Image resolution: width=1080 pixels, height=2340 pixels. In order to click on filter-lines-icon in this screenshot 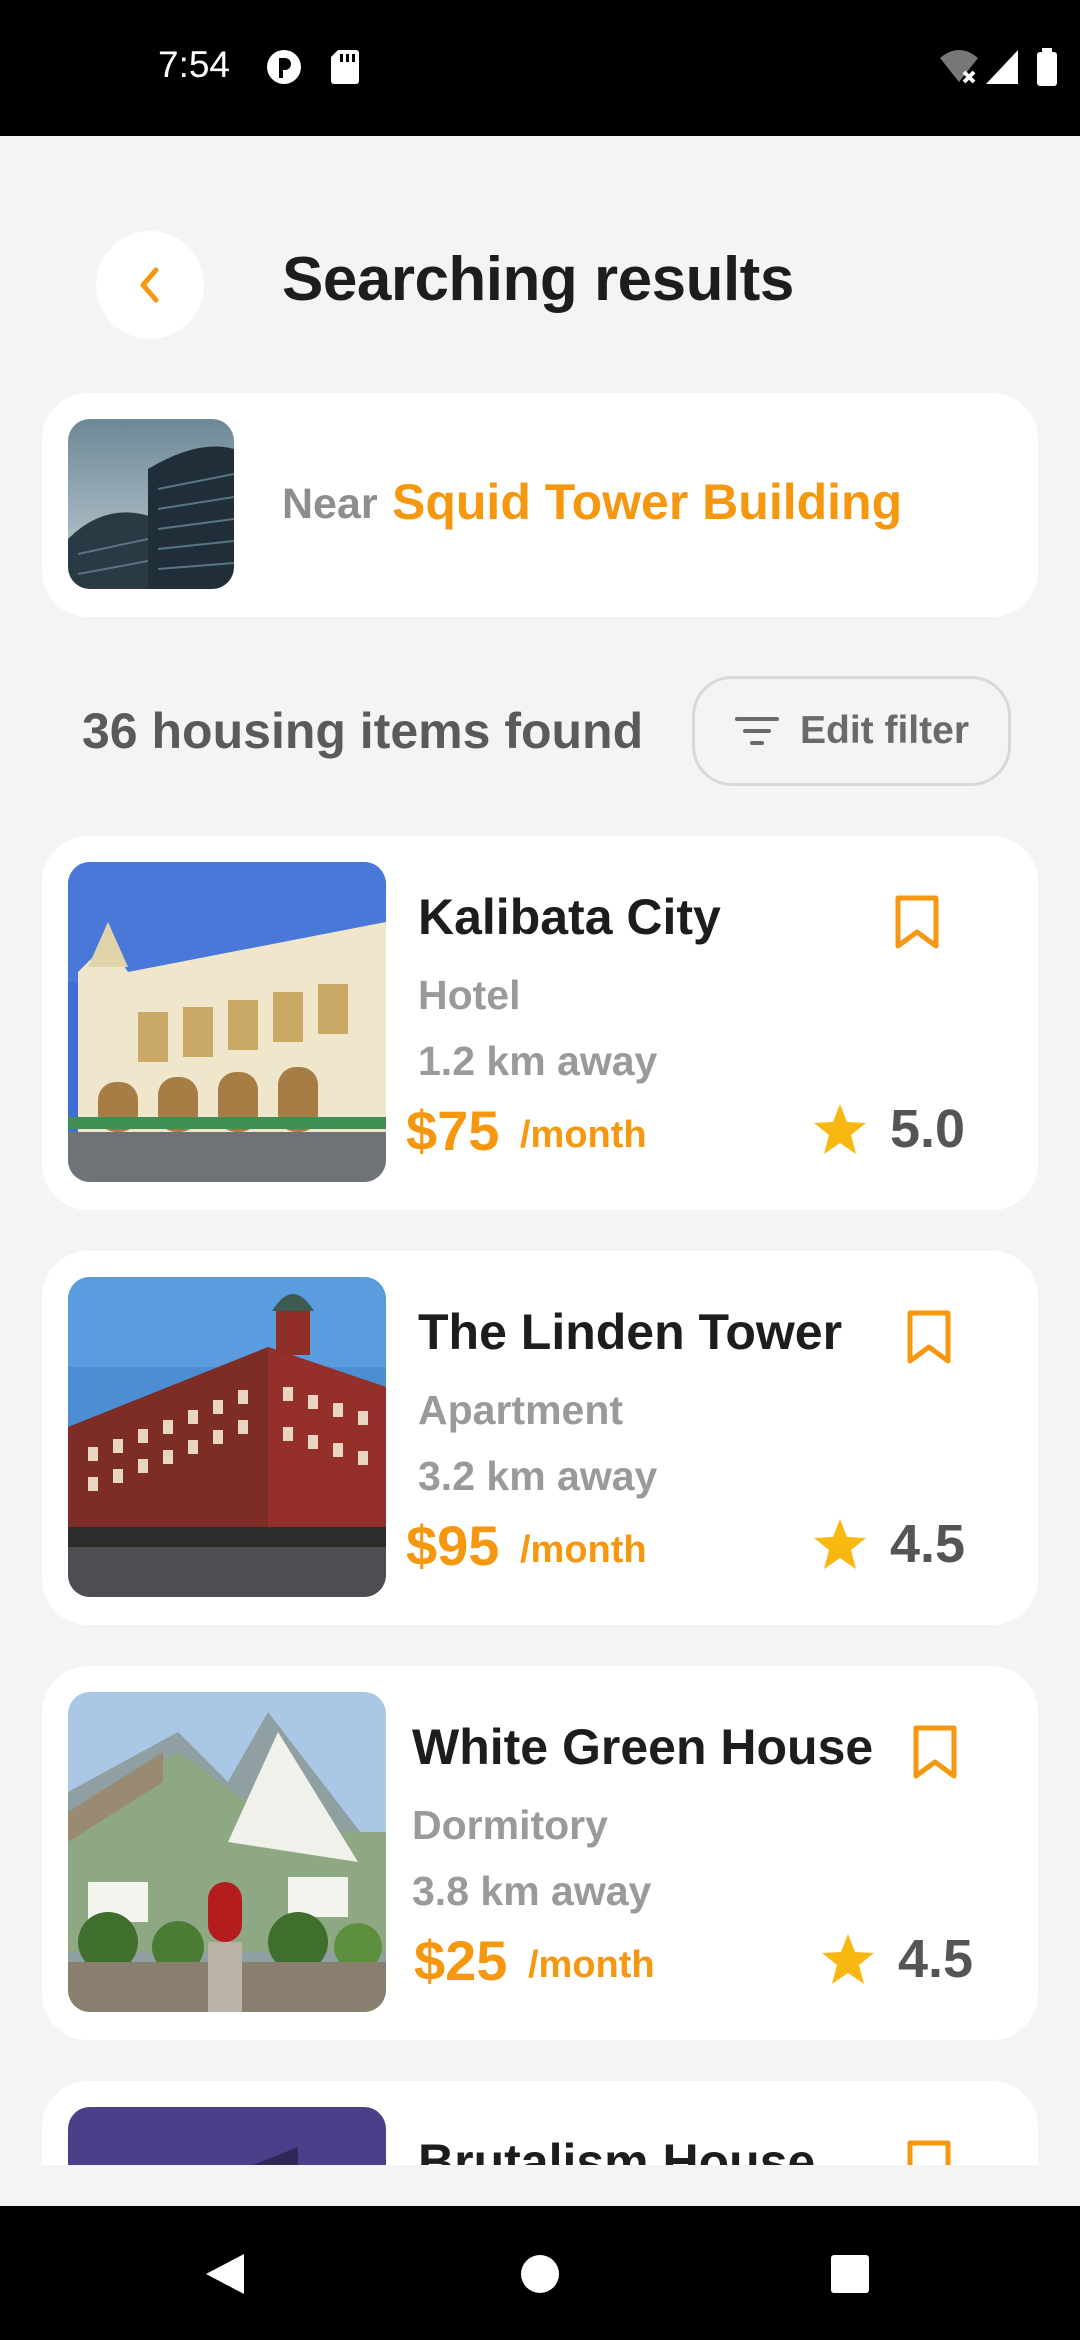, I will do `click(756, 731)`.